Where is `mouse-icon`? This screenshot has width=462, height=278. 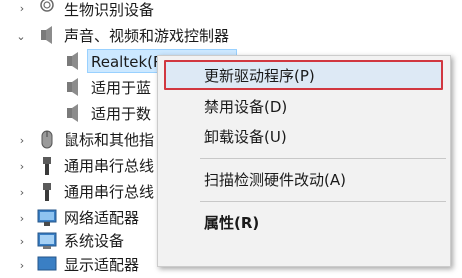 mouse-icon is located at coordinates (47, 139).